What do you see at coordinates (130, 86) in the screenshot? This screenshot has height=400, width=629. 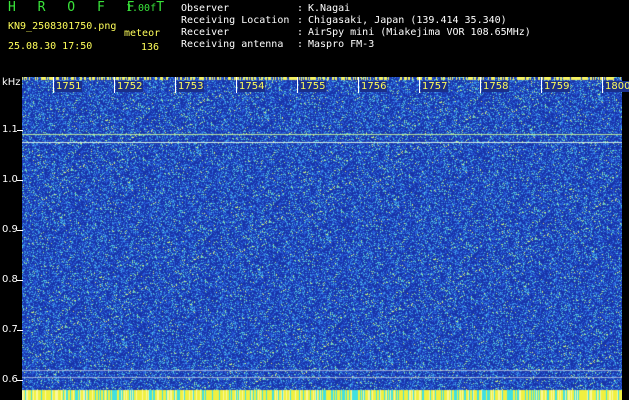 I see `x-tick-label: 1752` at bounding box center [130, 86].